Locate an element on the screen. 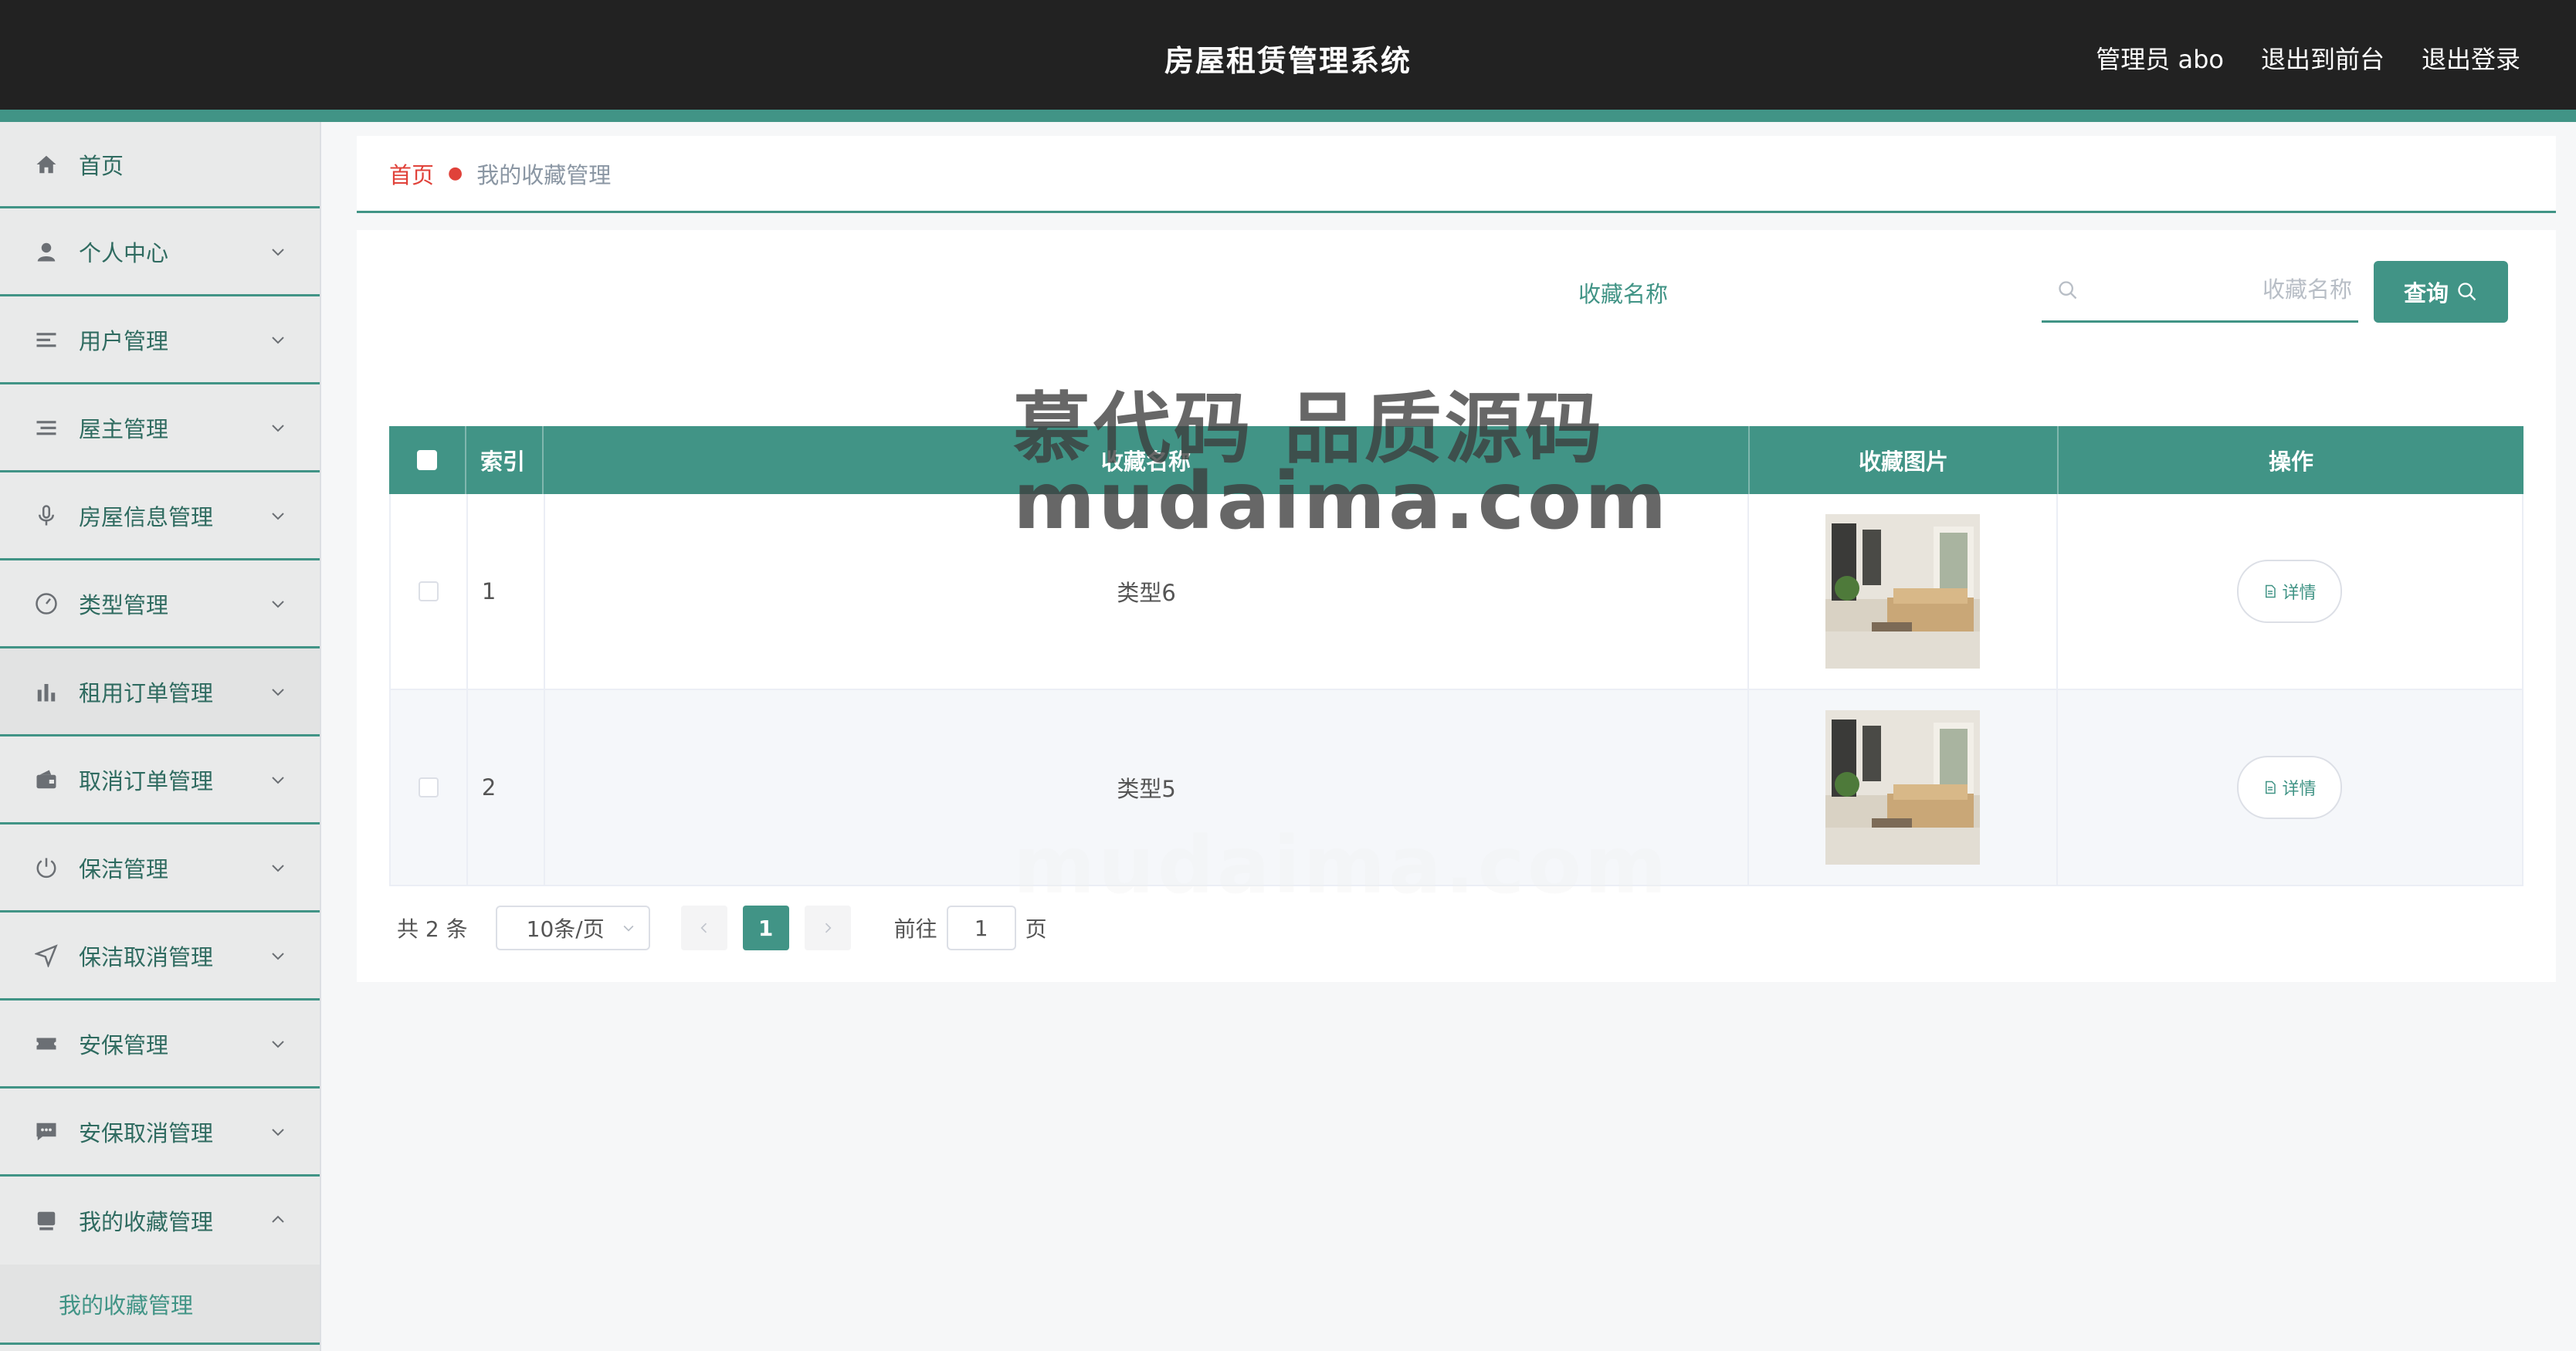  sidebar-item-security: 安保管理 is located at coordinates (160, 1045).